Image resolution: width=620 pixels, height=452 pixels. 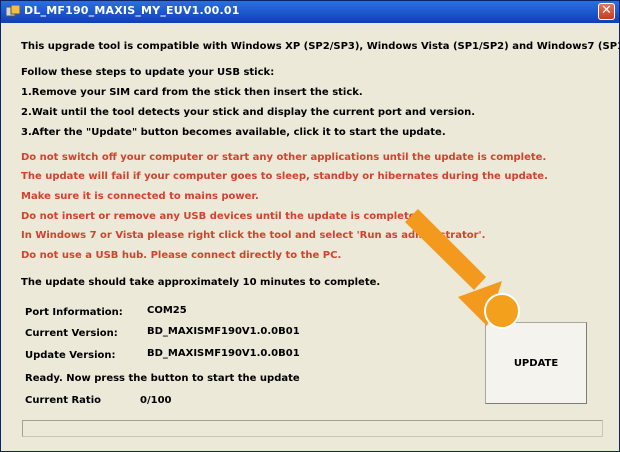 I want to click on update-button: UPDATE, so click(x=536, y=363).